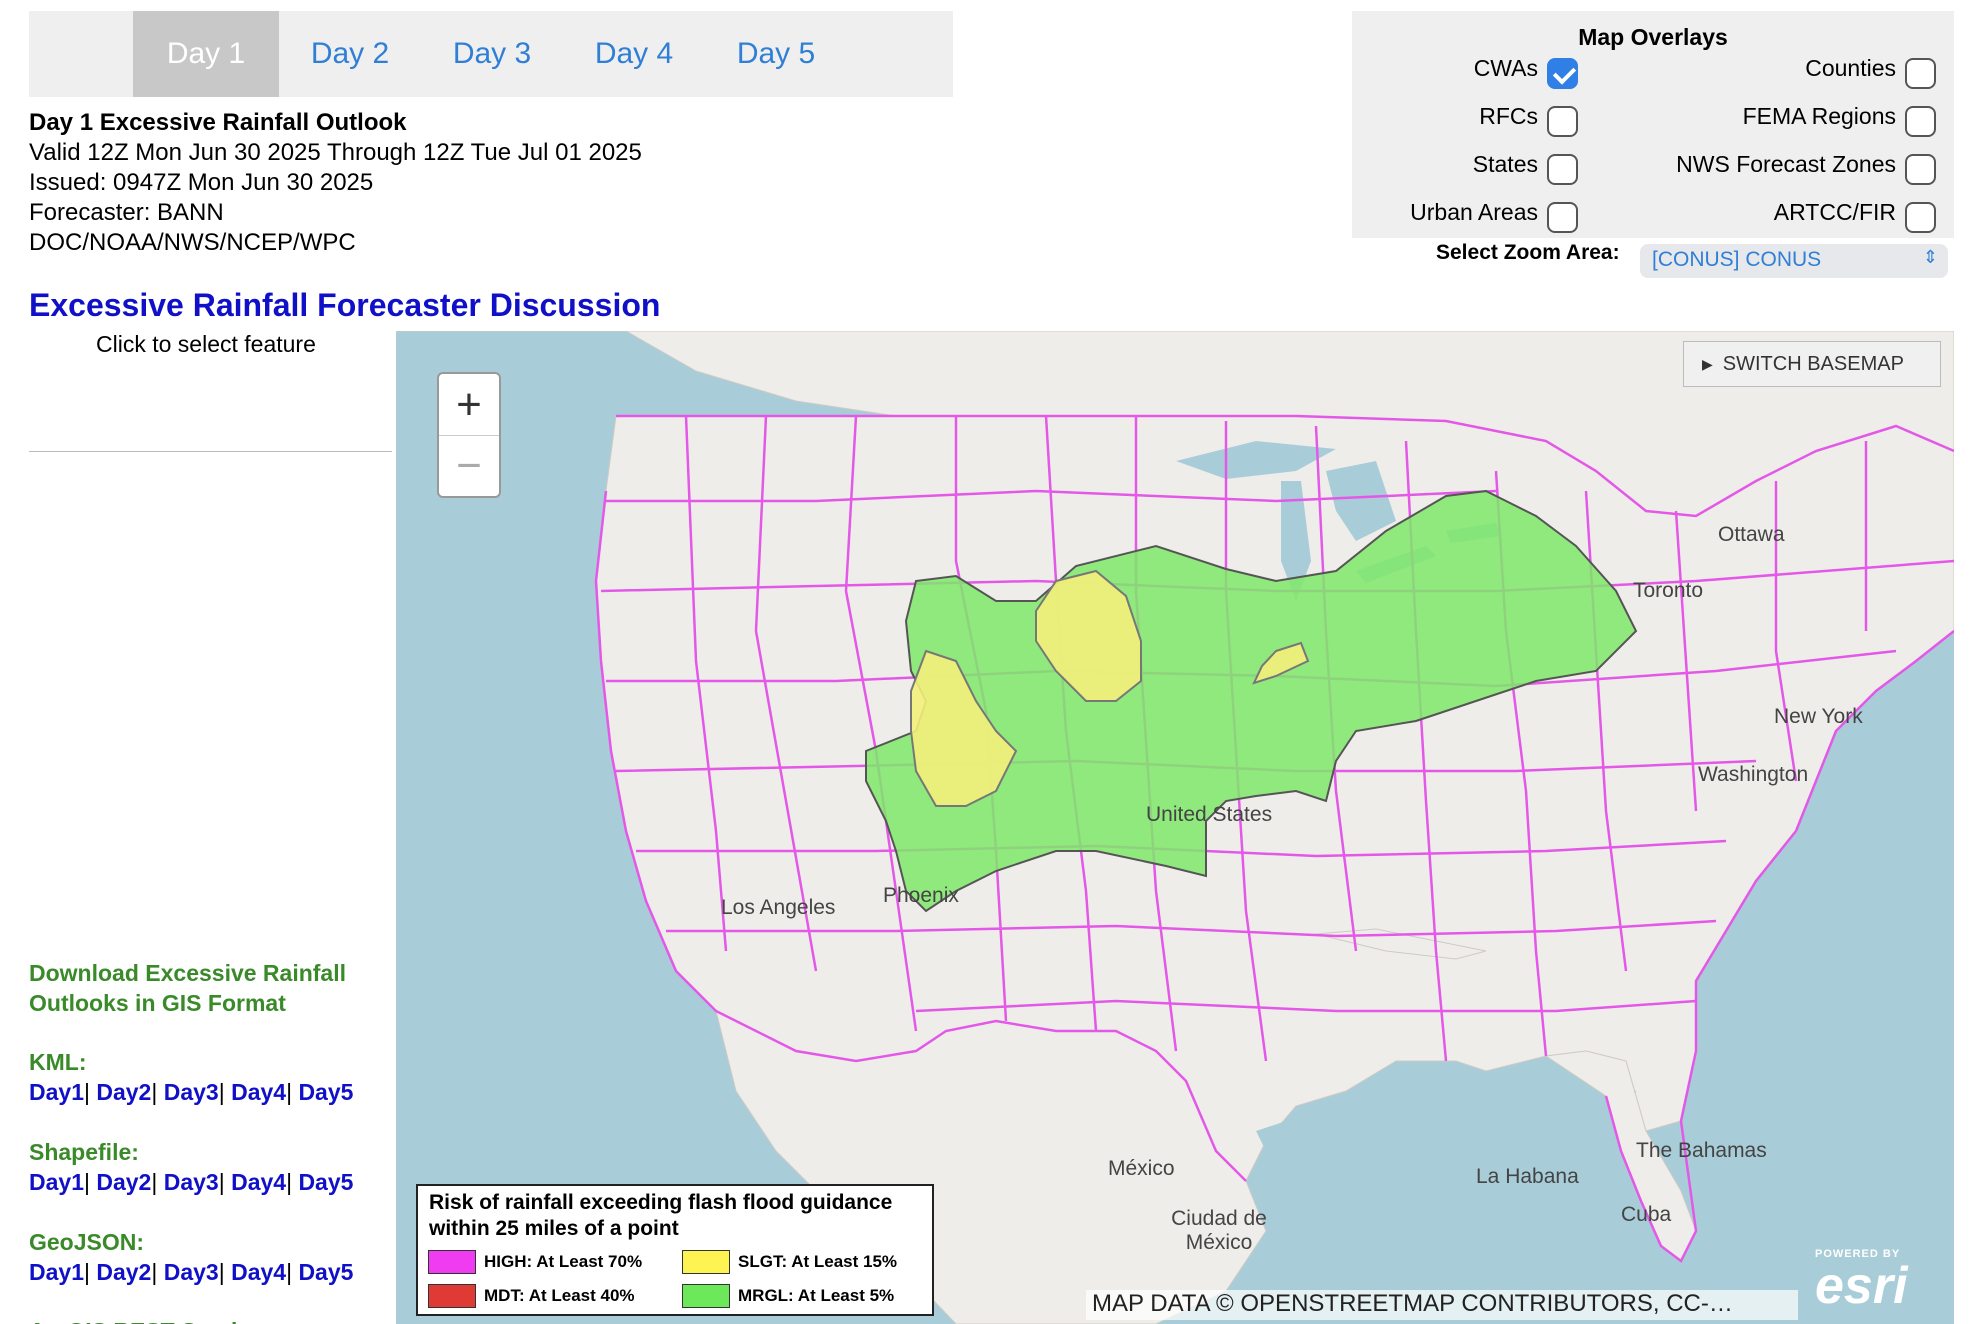  Describe the element at coordinates (84, 1152) in the screenshot. I see `format-label: Shapefile:` at that location.